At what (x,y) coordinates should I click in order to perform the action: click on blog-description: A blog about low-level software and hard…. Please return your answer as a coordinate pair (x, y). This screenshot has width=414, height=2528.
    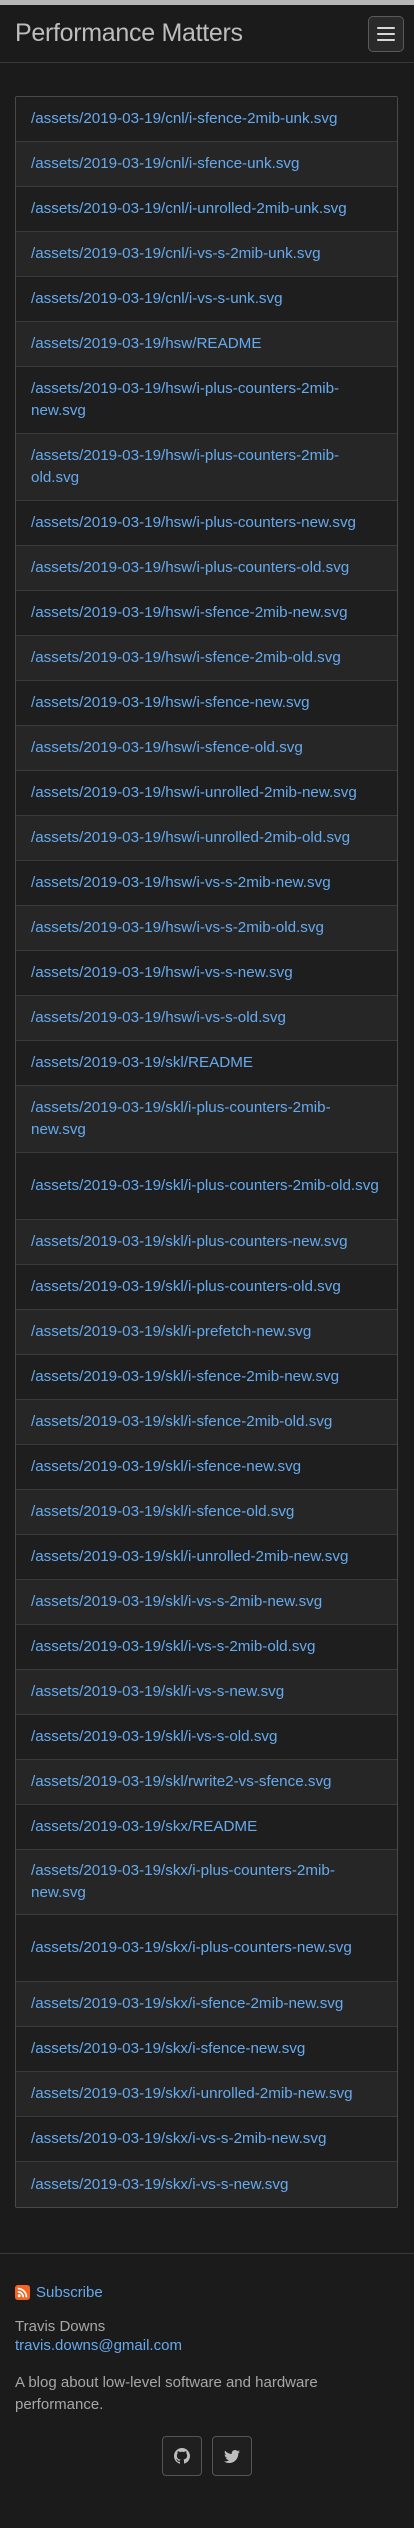
    Looking at the image, I should click on (166, 2393).